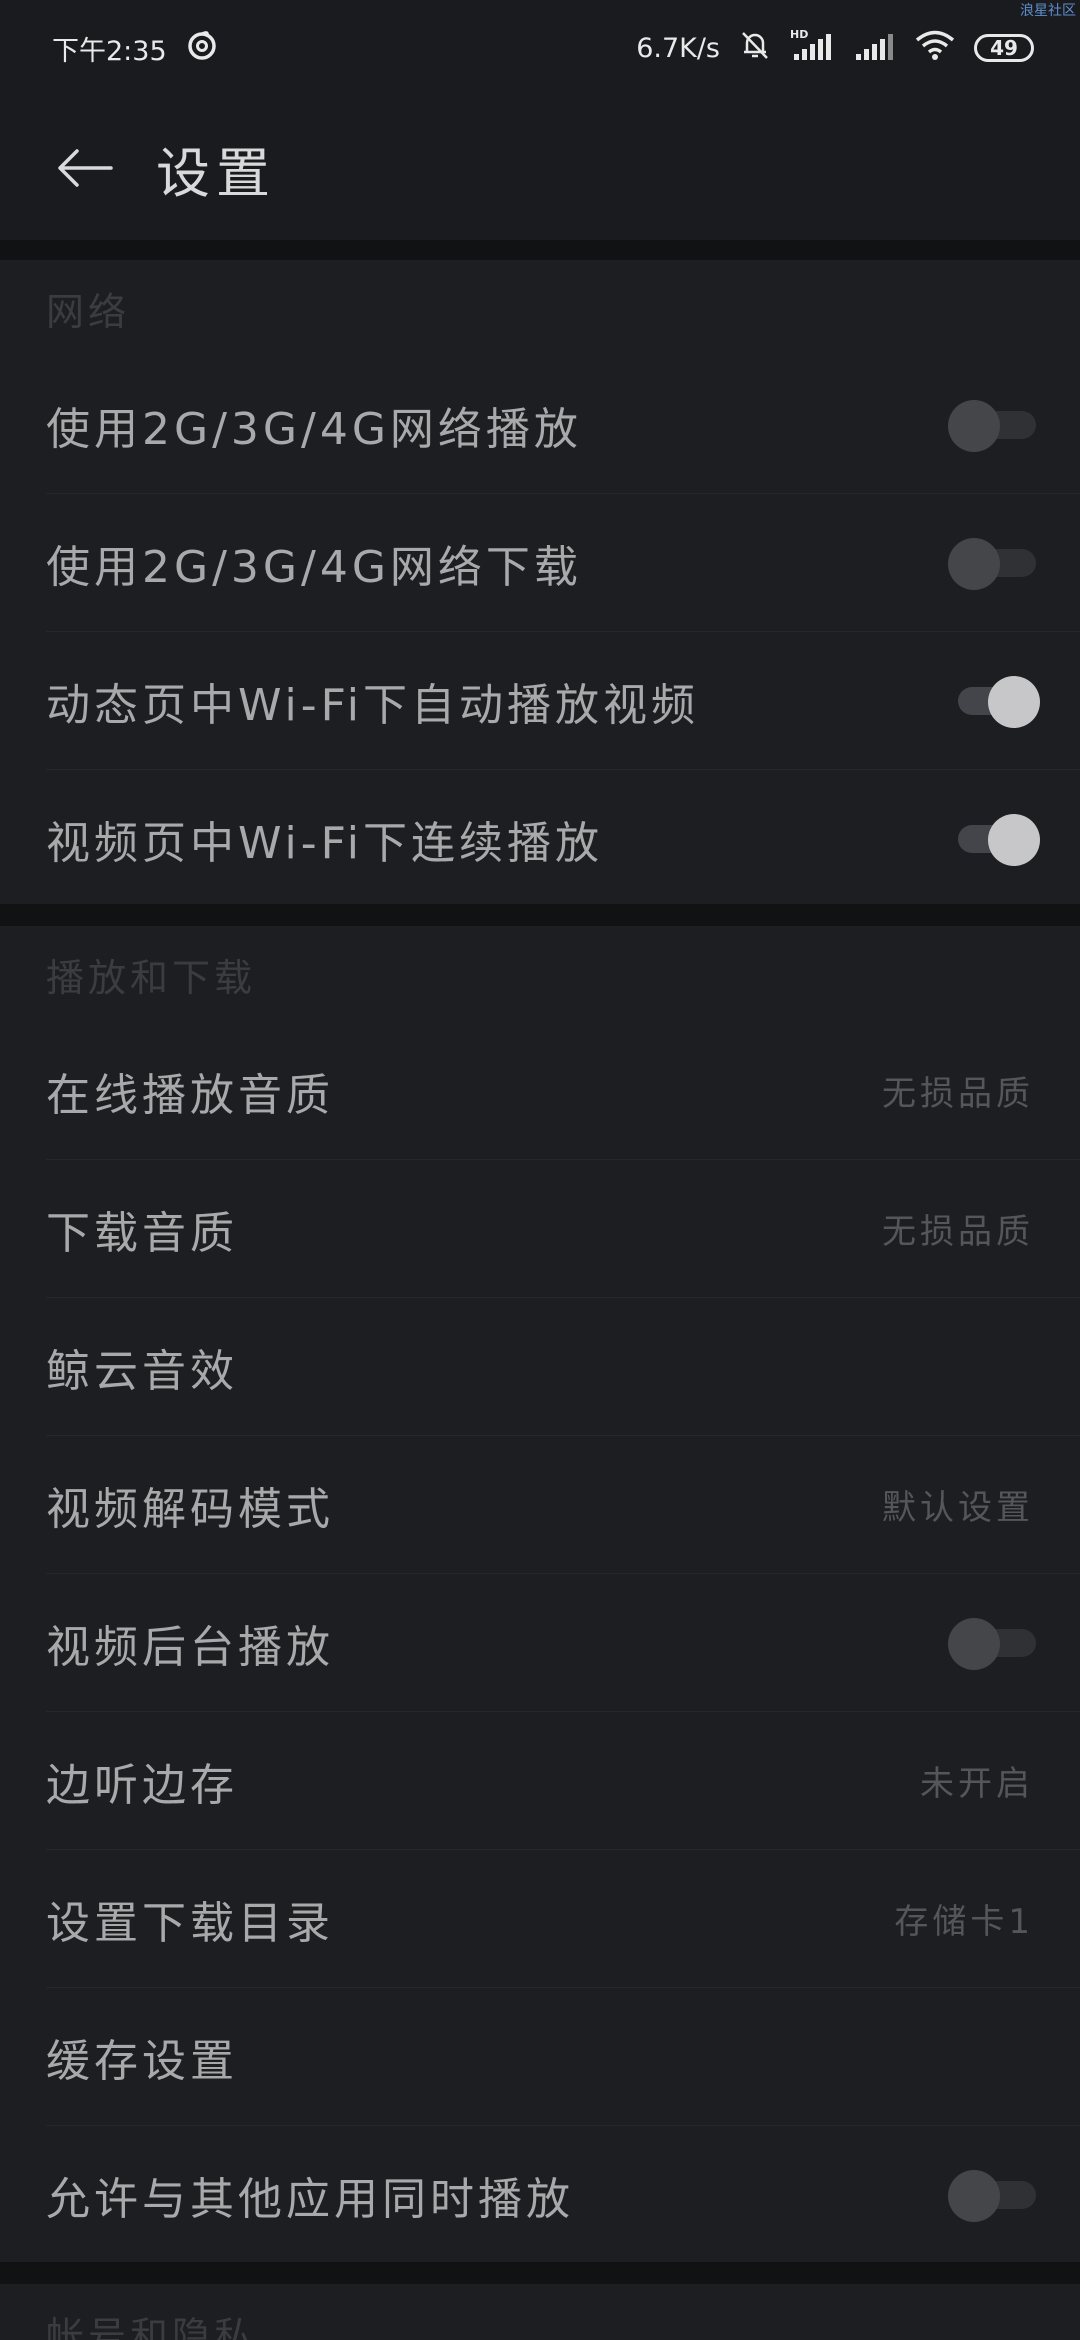  I want to click on settings-row-label: 鲸云音效, so click(142, 1371).